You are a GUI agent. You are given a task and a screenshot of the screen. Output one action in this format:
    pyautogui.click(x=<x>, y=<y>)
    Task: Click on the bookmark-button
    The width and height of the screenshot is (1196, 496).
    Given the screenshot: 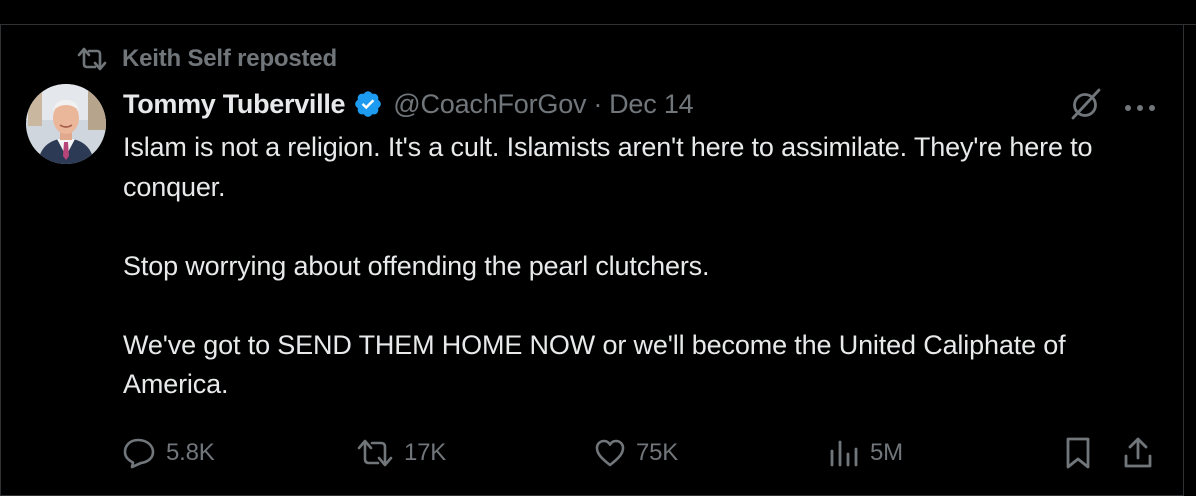 What is the action you would take?
    pyautogui.click(x=1078, y=453)
    